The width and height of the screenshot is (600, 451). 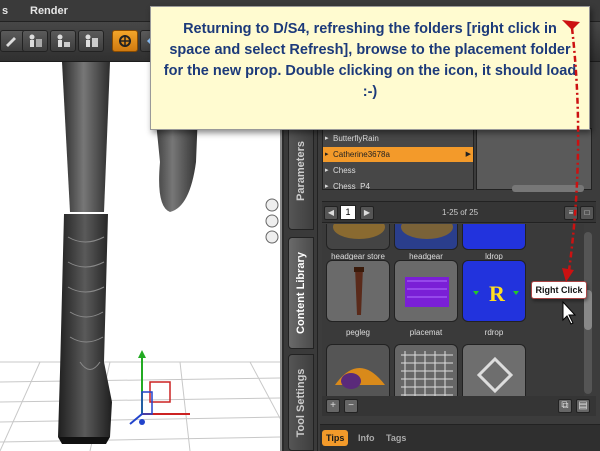 What do you see at coordinates (587, 213) in the screenshot?
I see `icon-size-button: □` at bounding box center [587, 213].